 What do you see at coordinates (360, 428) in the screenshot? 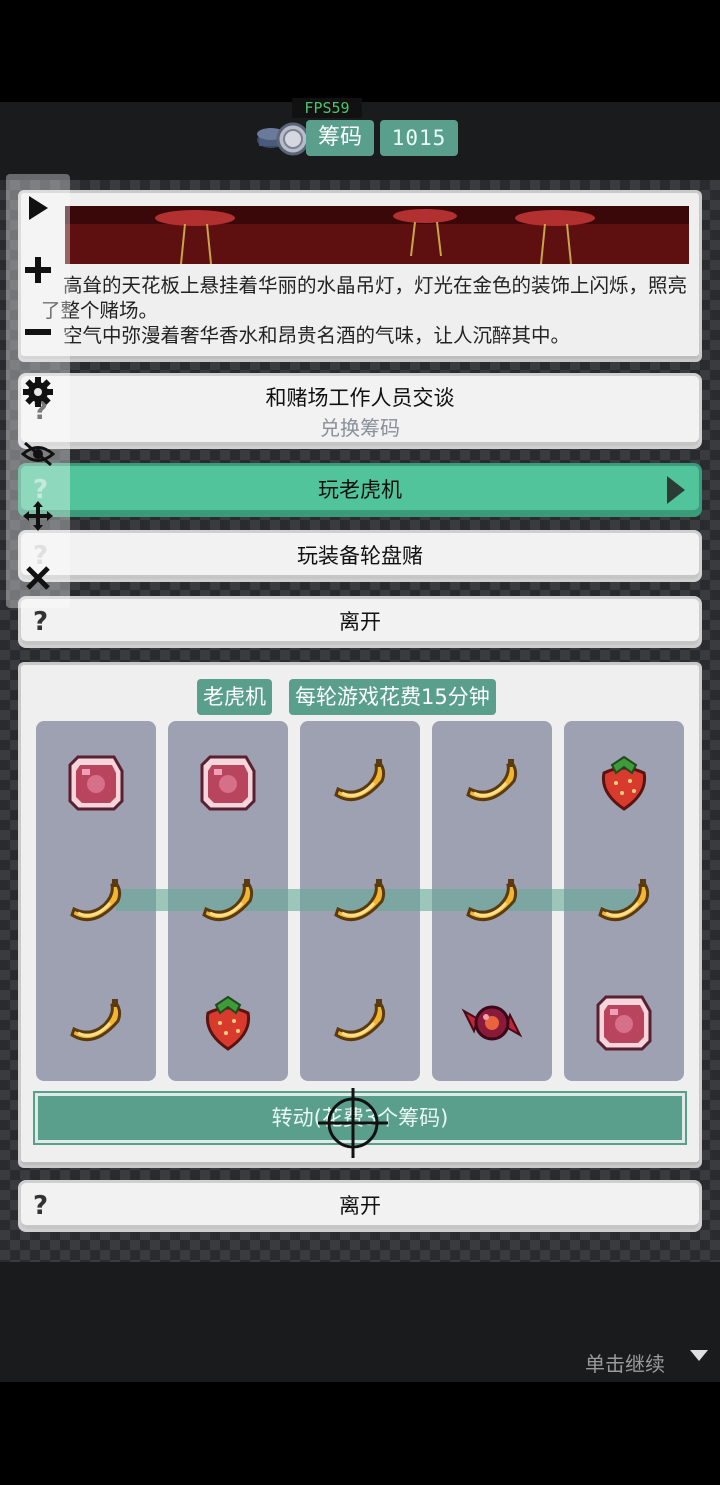
I see `choice-sublabel: 兑换筹码` at bounding box center [360, 428].